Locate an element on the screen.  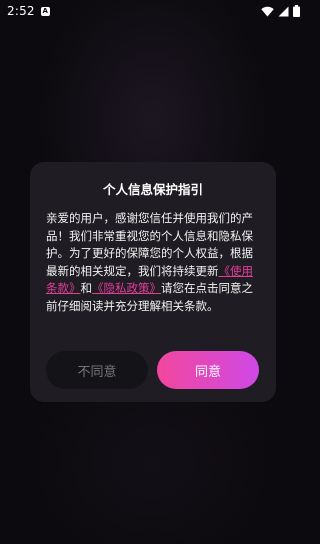
battery-icon is located at coordinates (296, 11).